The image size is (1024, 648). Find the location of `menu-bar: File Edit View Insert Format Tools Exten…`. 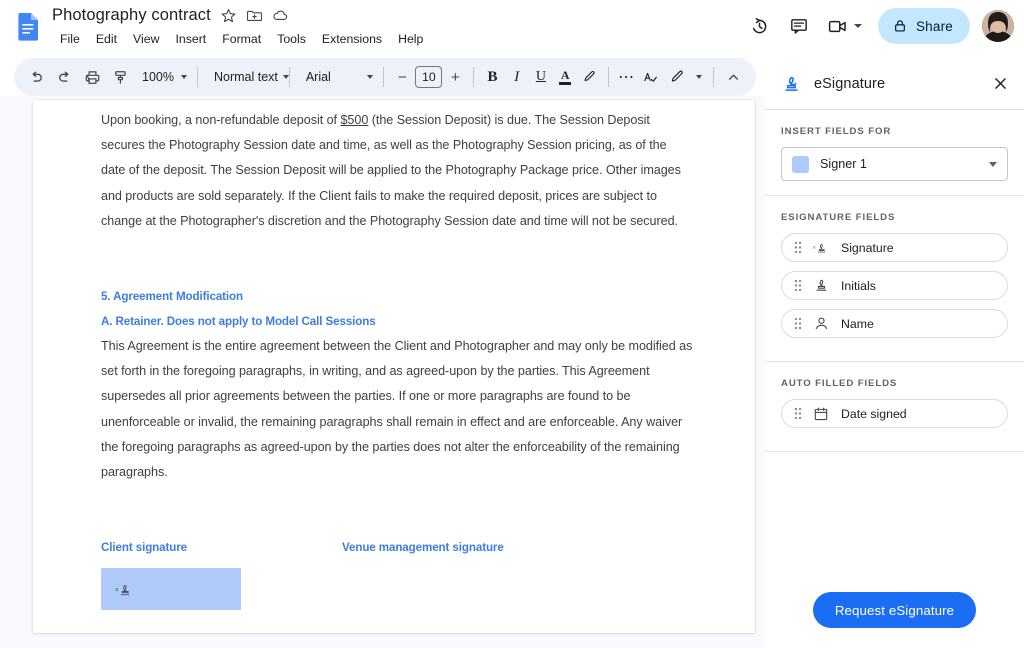

menu-bar: File Edit View Insert Format Tools Exten… is located at coordinates (241, 39).